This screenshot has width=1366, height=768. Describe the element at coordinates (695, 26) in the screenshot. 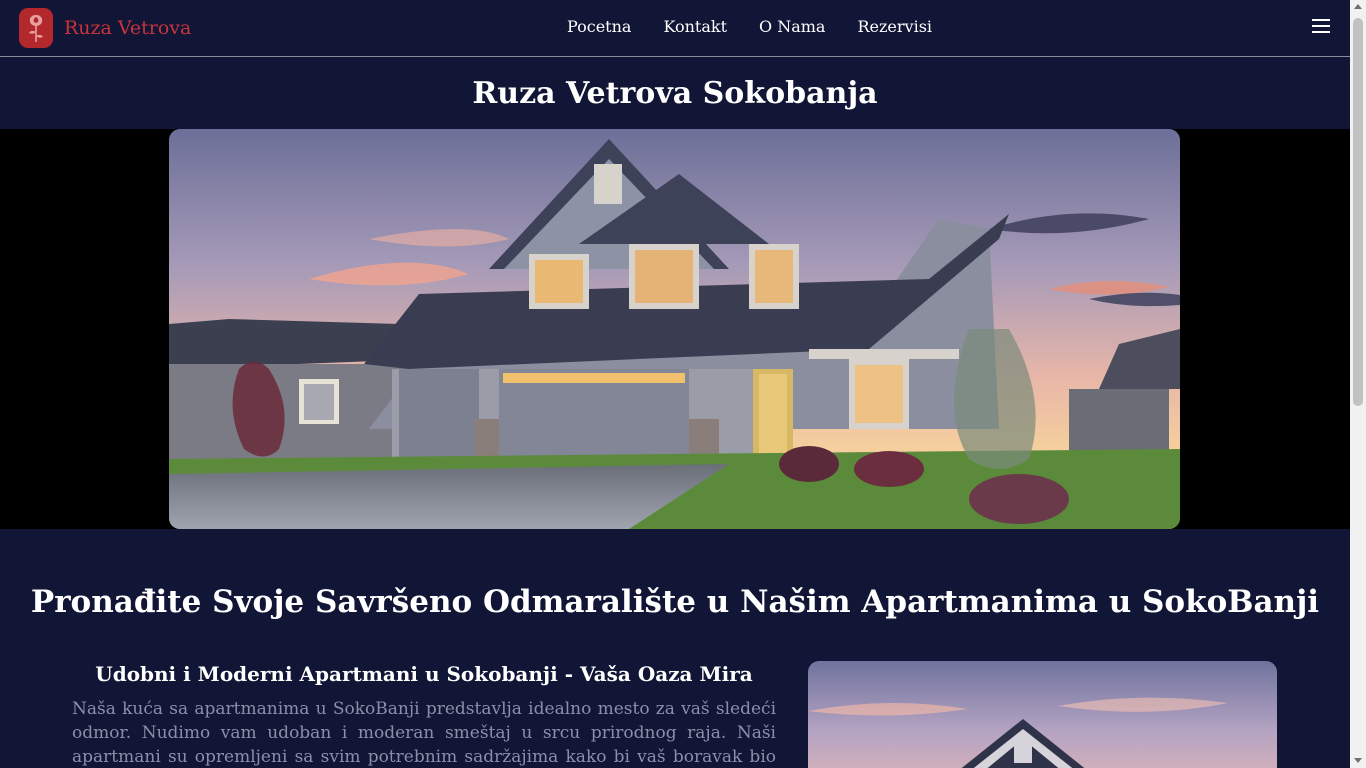

I see `nav-link-kontakt: Kontakt` at that location.